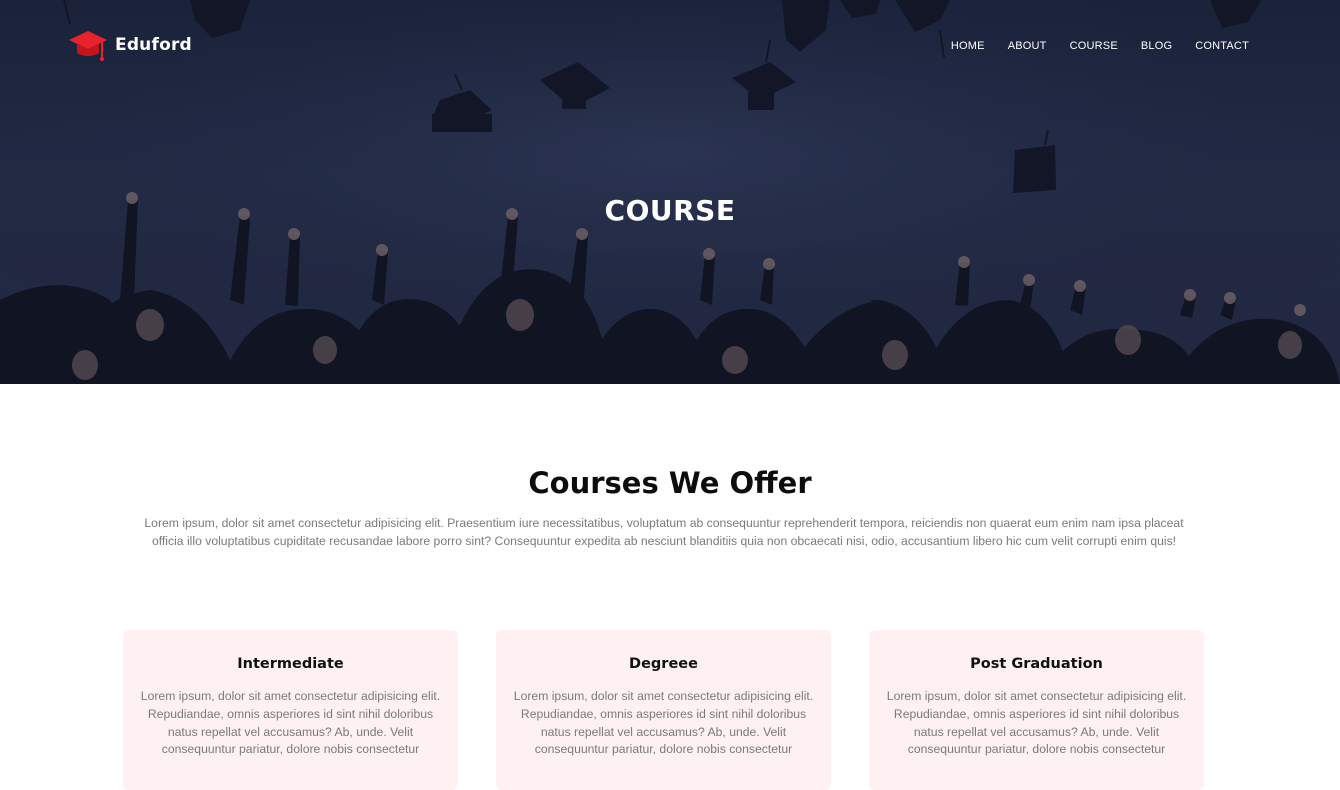 This screenshot has height=790, width=1340. I want to click on nav-menu: HOME ABOUT COURSE BLOG CONTACT, so click(1100, 46).